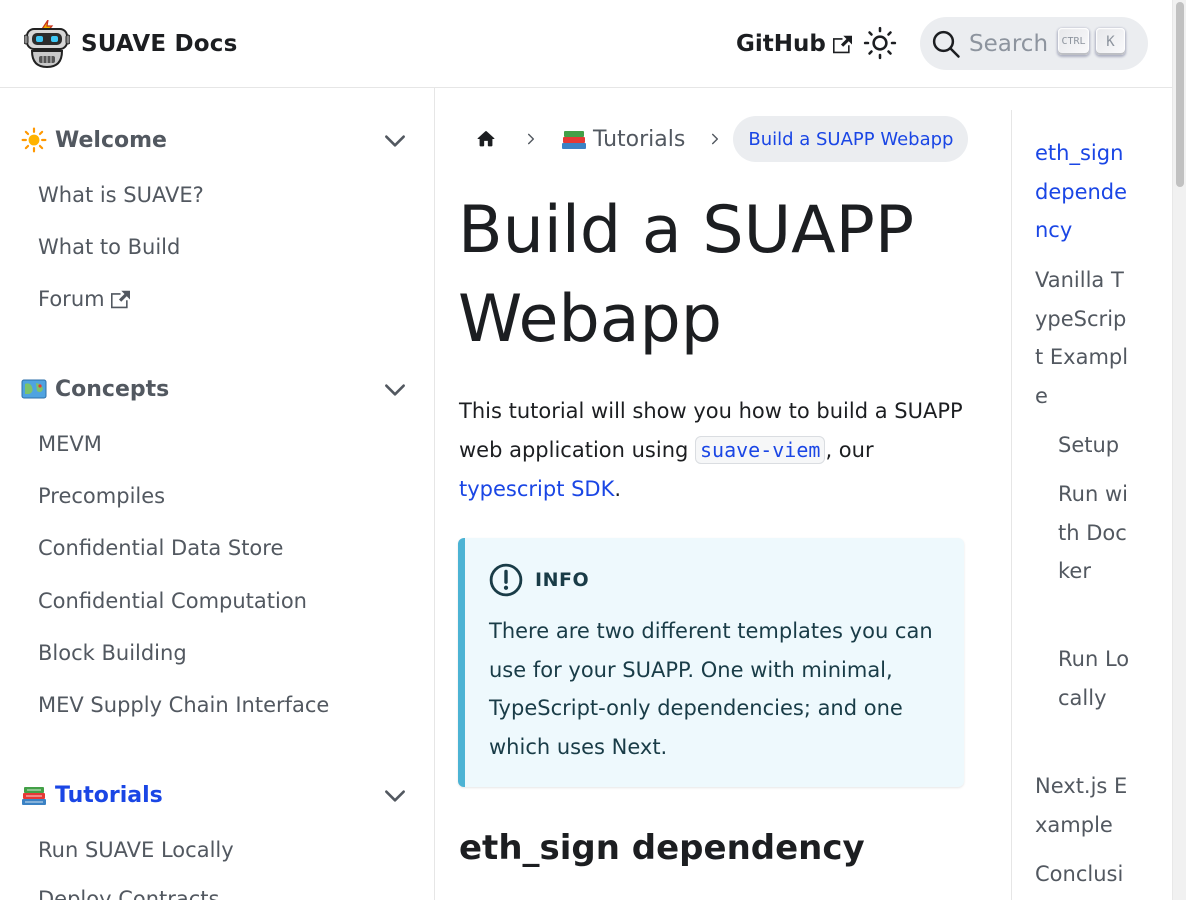 The width and height of the screenshot is (1186, 900). I want to click on breadcrumb: Tutorials Build a SUAPP Webapp, so click(714, 139).